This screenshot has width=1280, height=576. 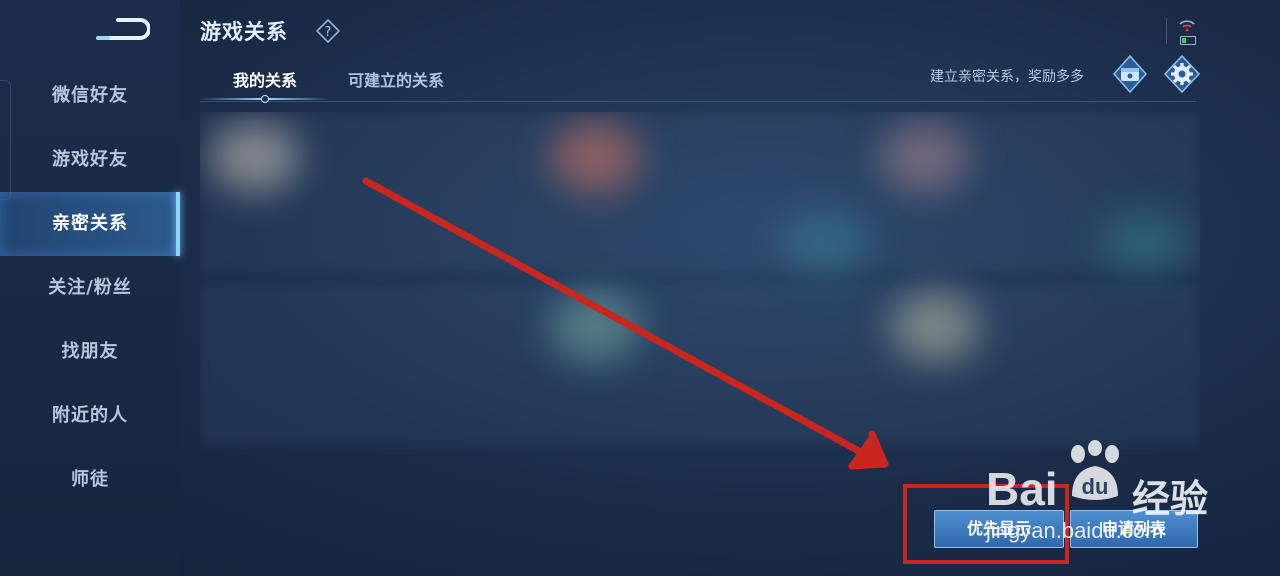 I want to click on priority-display-button: 优先显示, so click(x=999, y=529).